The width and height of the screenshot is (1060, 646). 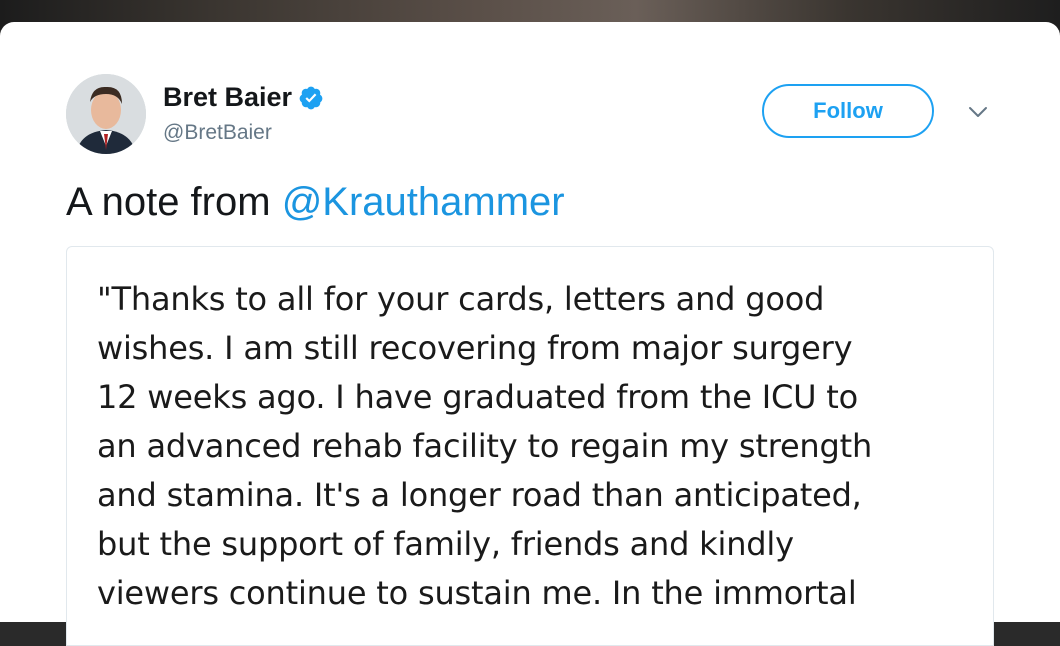 I want to click on tweet-text: A note from @Krauthammer, so click(x=315, y=202).